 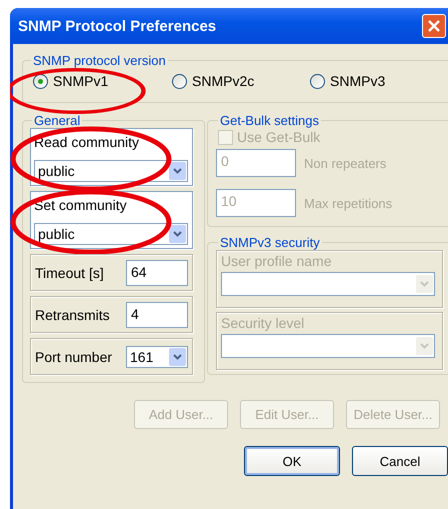 I want to click on group-label: SNMP protocol version, so click(x=99, y=60).